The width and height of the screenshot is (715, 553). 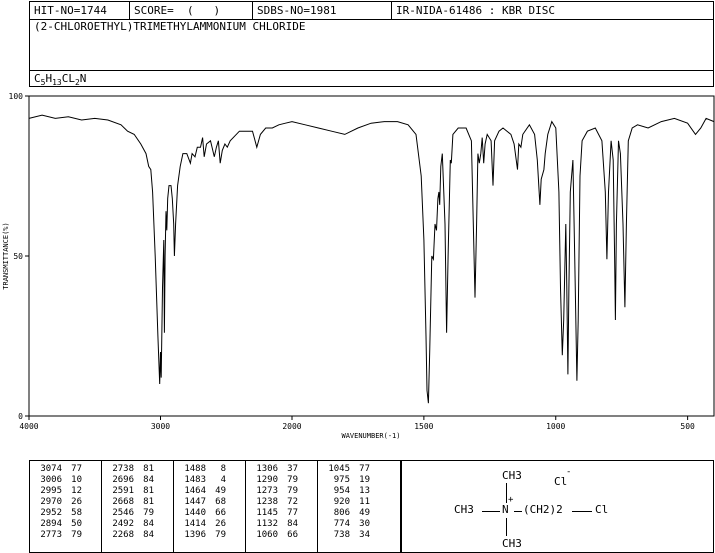 I want to click on peak-wavenumber: 2738, so click(x=123, y=469).